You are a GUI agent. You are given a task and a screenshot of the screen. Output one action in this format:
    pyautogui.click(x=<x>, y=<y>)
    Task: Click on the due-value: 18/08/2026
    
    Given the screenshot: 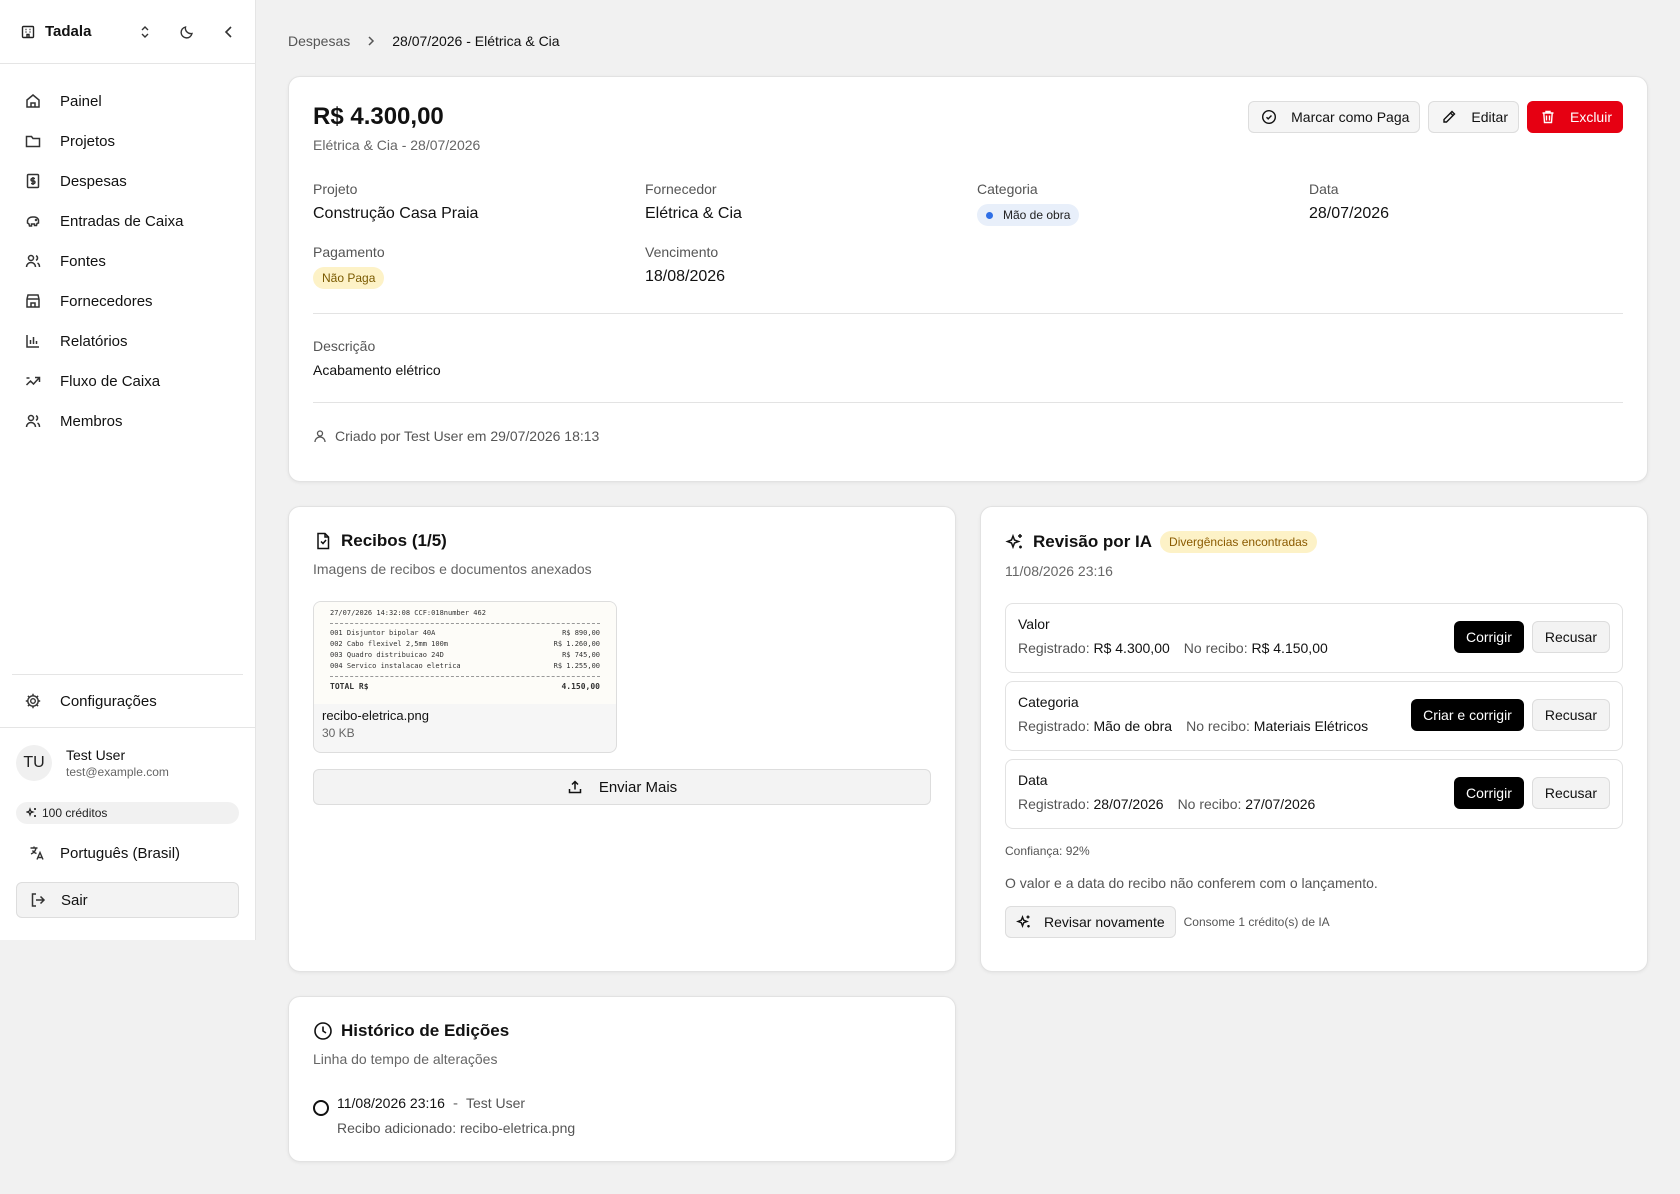 What is the action you would take?
    pyautogui.click(x=685, y=276)
    